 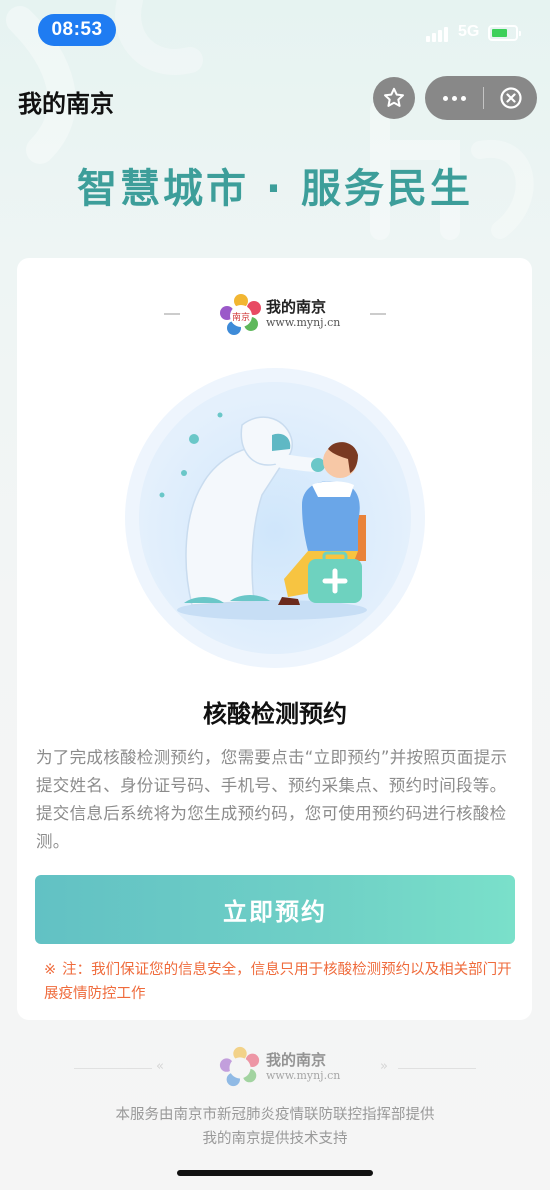 I want to click on footer-line-1: 本服务由南京市新冠肺炎疫情联防联控指挥部提供, so click(x=275, y=1115).